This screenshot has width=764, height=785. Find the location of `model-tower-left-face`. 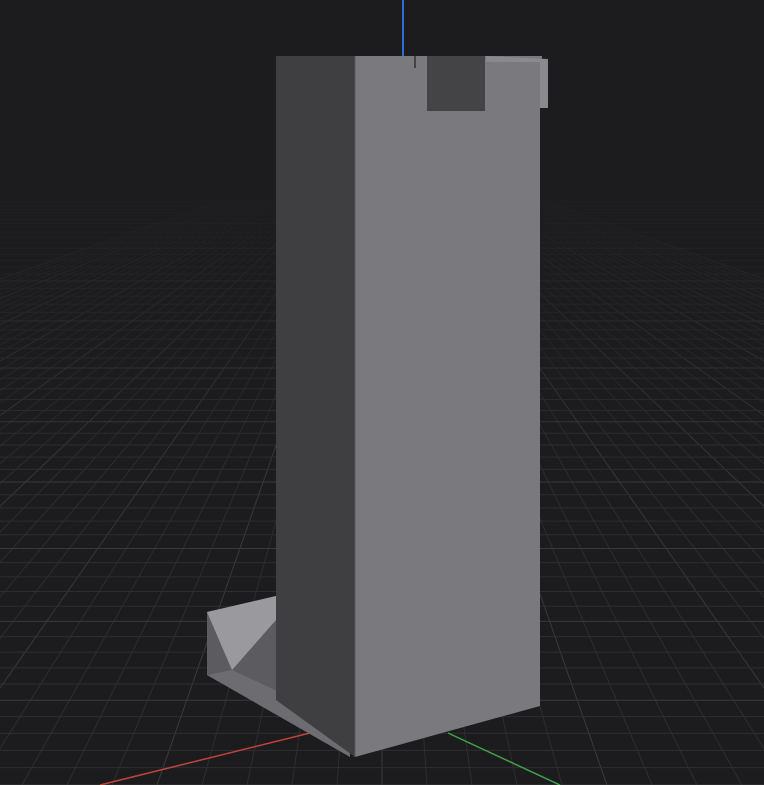

model-tower-left-face is located at coordinates (315, 406).